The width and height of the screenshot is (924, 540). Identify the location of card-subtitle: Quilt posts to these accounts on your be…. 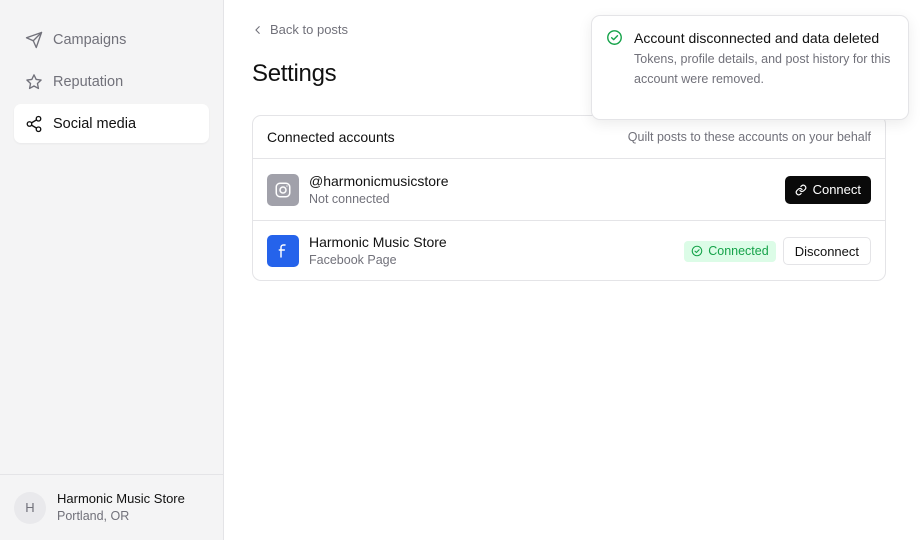
(749, 137).